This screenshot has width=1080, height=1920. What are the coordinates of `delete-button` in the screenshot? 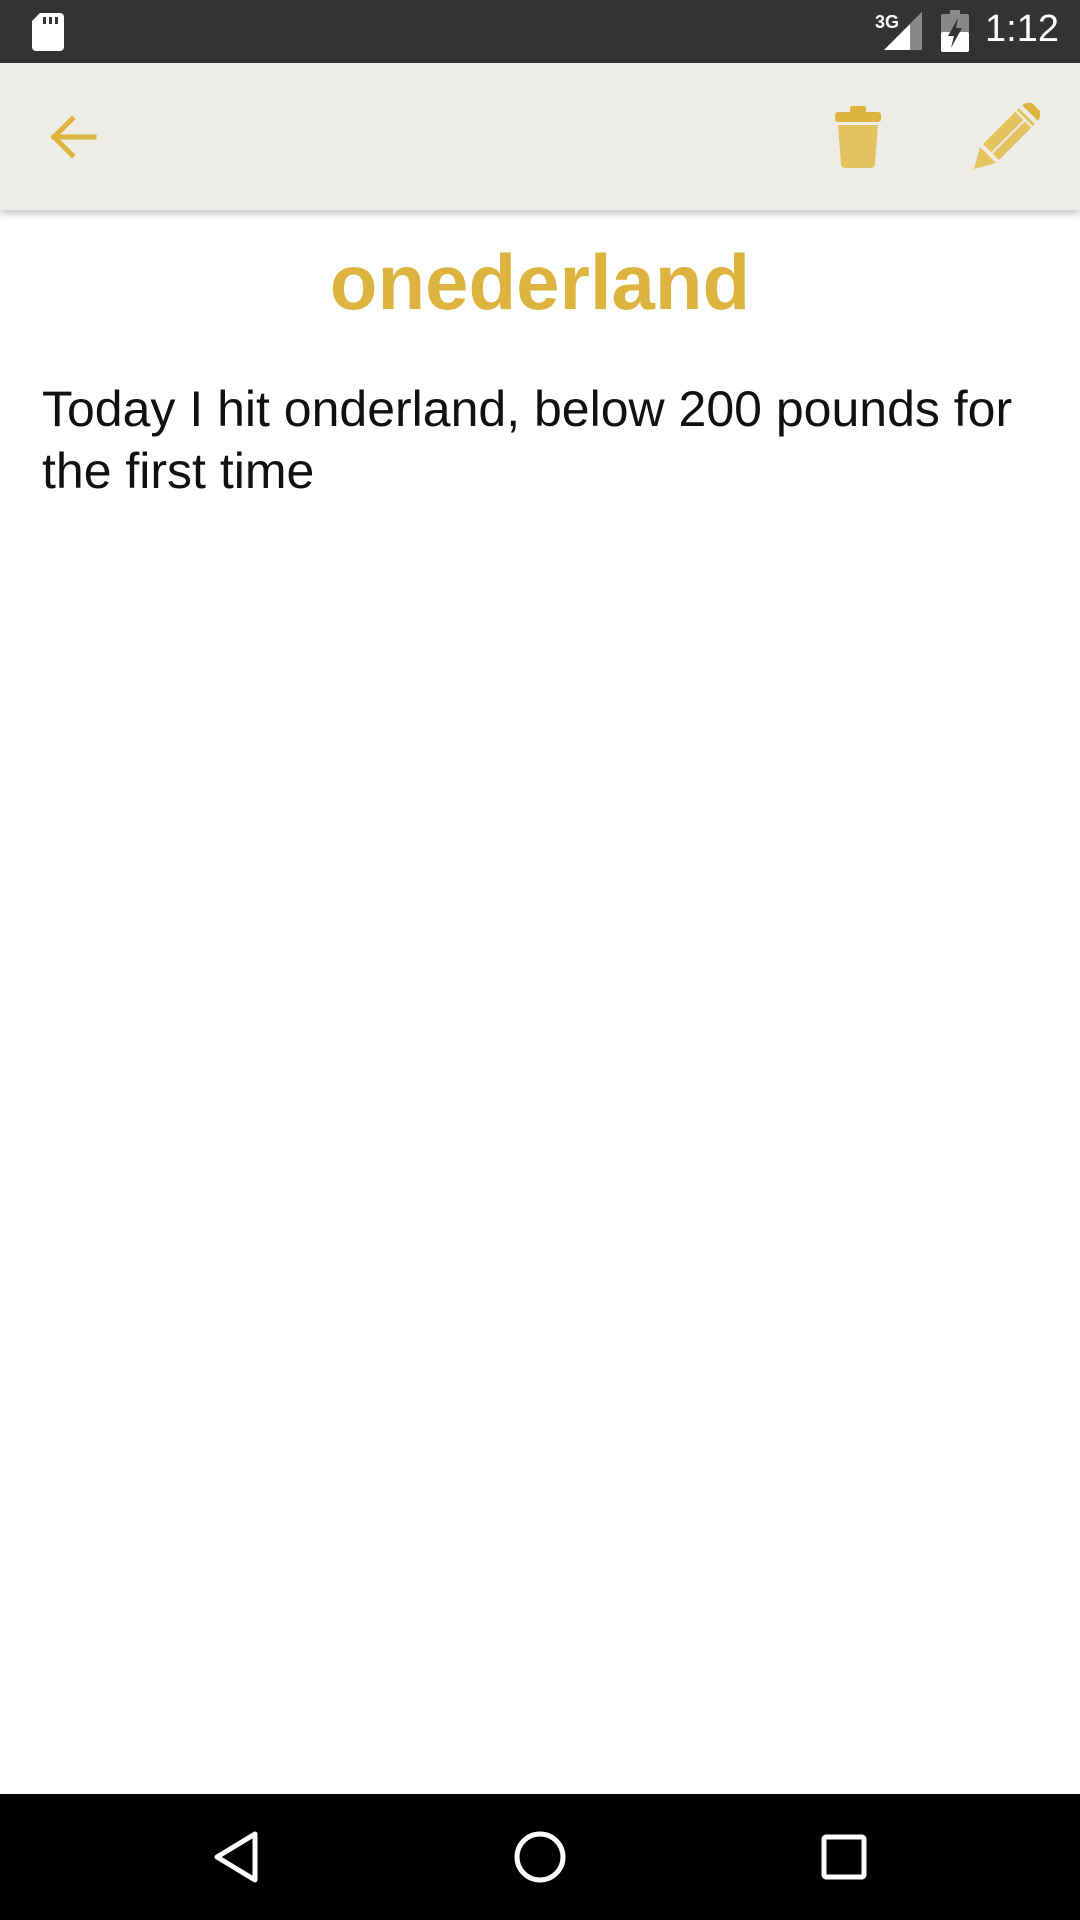 It's located at (858, 136).